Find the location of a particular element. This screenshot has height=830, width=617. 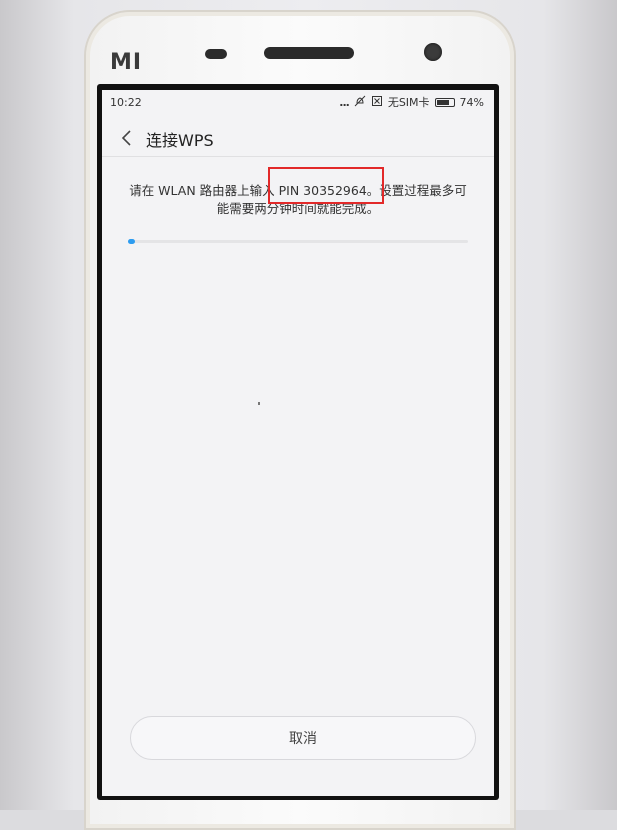

no-sim-icon is located at coordinates (377, 102).